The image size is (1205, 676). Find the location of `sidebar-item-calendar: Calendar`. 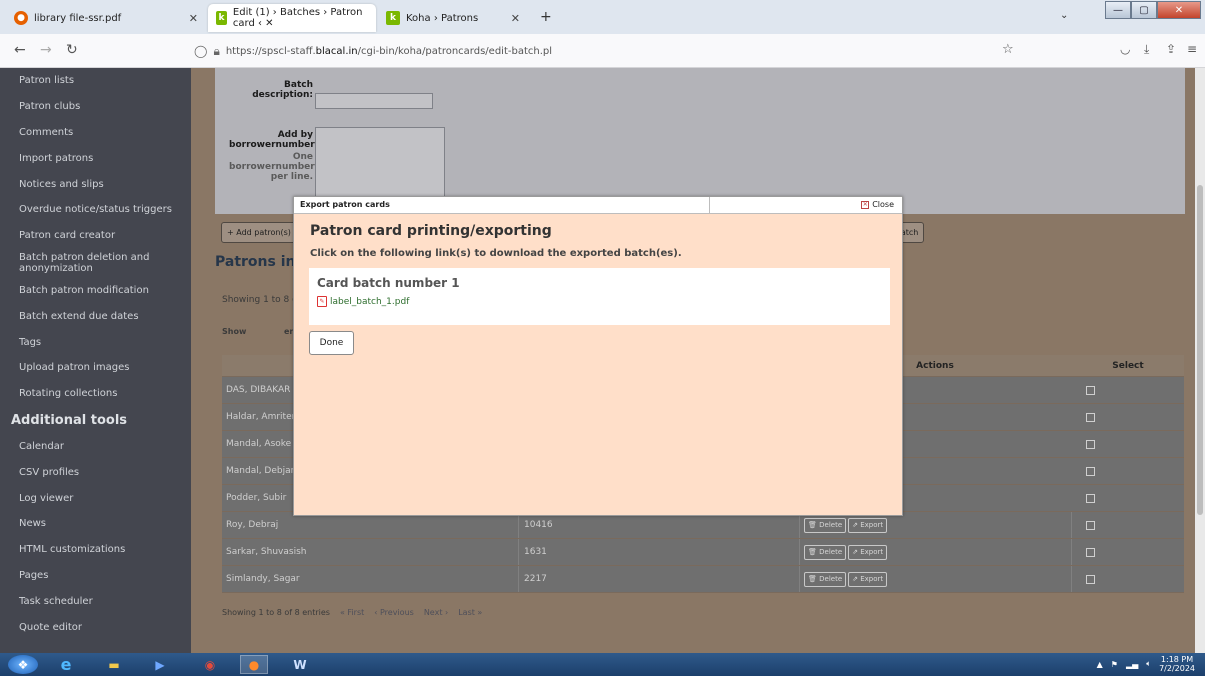

sidebar-item-calendar: Calendar is located at coordinates (95, 447).